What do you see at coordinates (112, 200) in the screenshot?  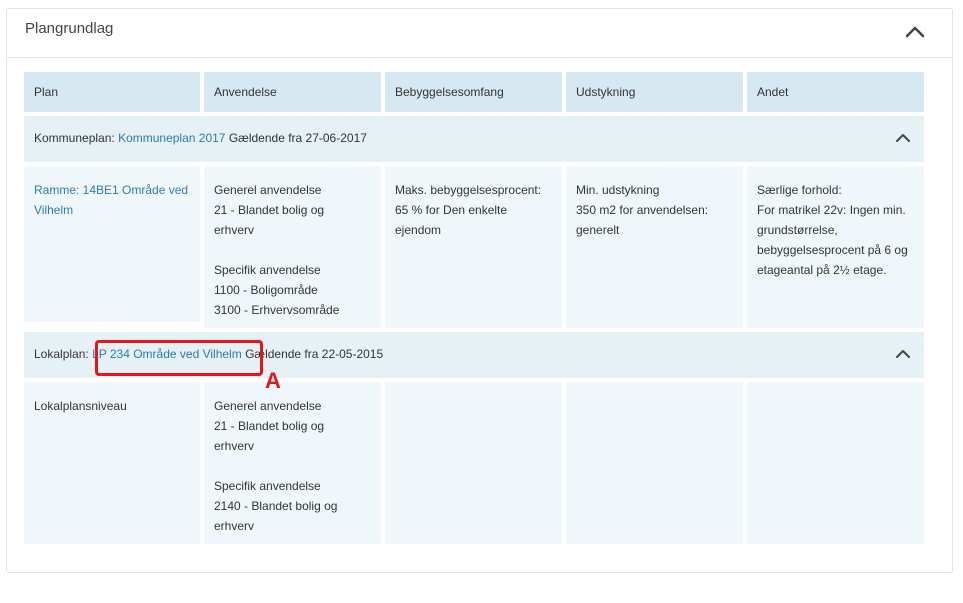 I see `ramme-link: Ramme: 14BE1 Område ved Vilhelm` at bounding box center [112, 200].